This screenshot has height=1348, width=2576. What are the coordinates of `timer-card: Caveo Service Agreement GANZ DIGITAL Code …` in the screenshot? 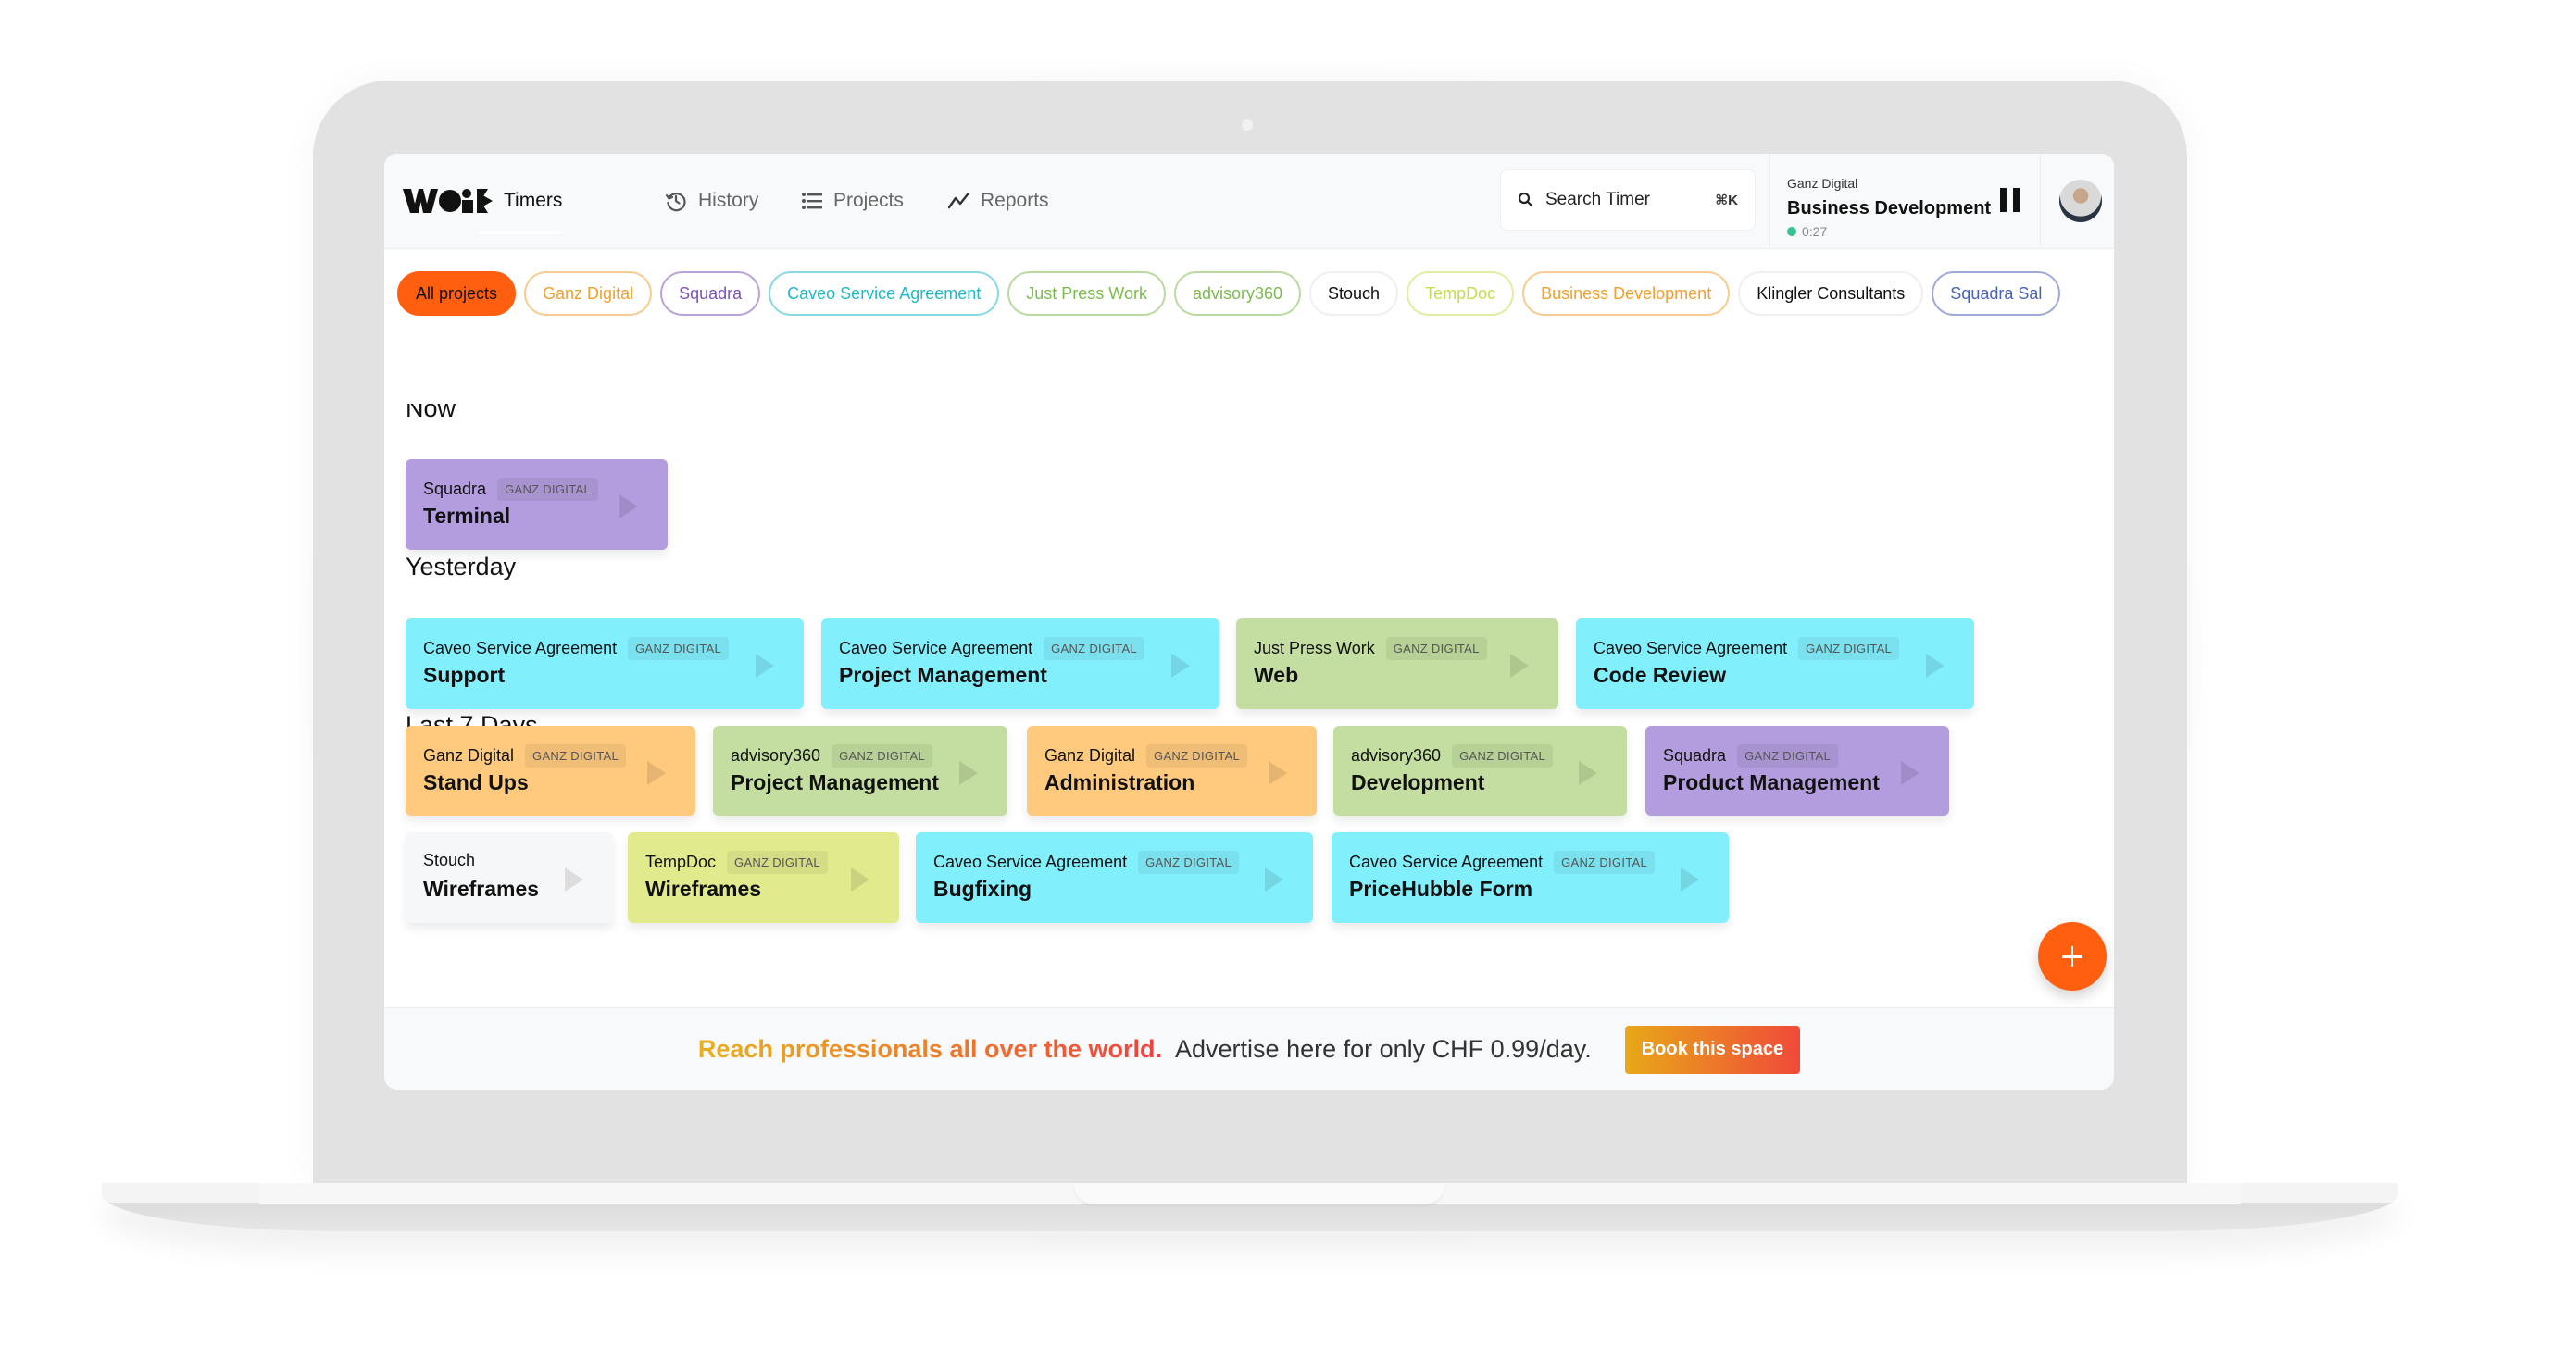 It's located at (1775, 663).